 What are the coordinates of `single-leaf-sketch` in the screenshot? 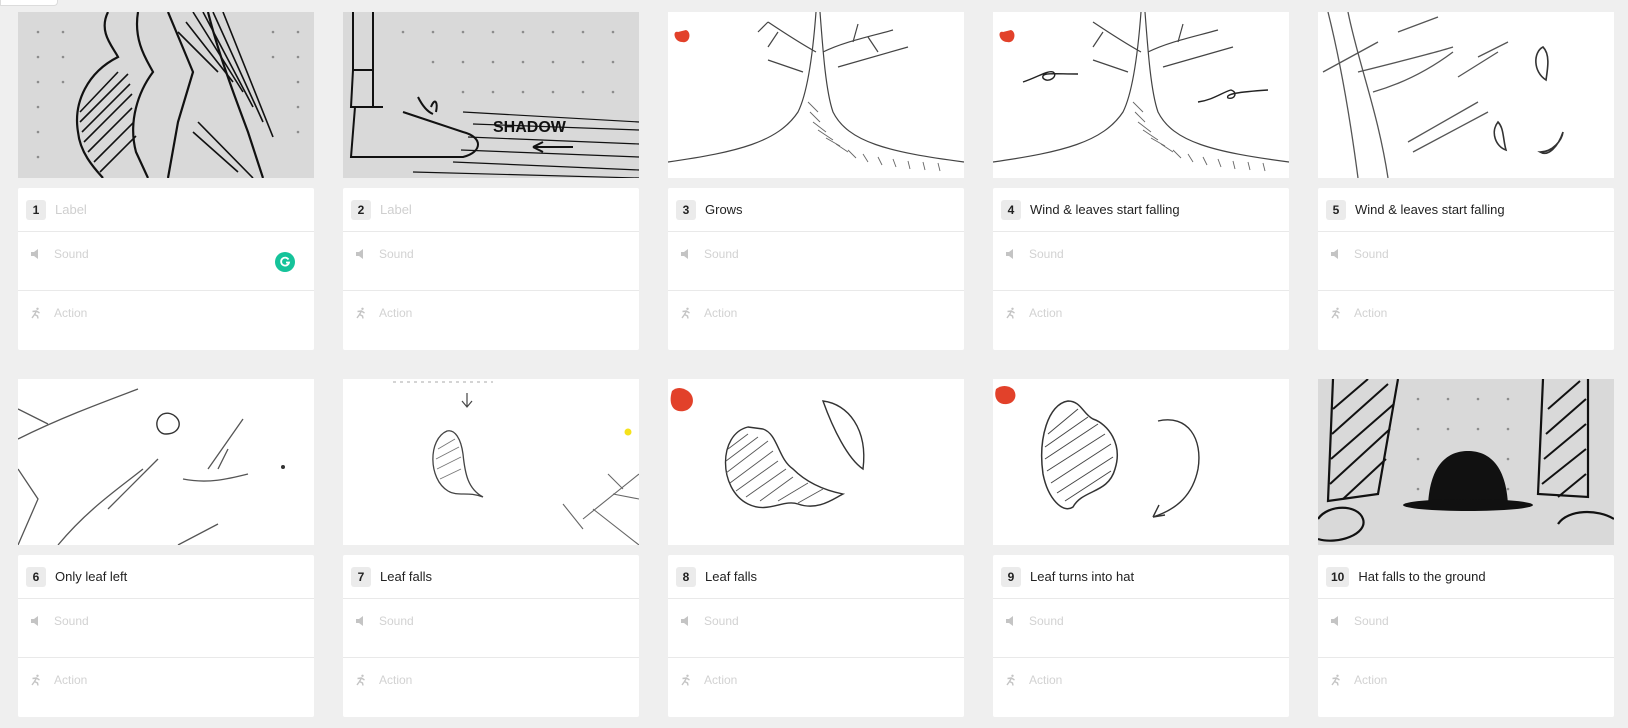 It's located at (516, 463).